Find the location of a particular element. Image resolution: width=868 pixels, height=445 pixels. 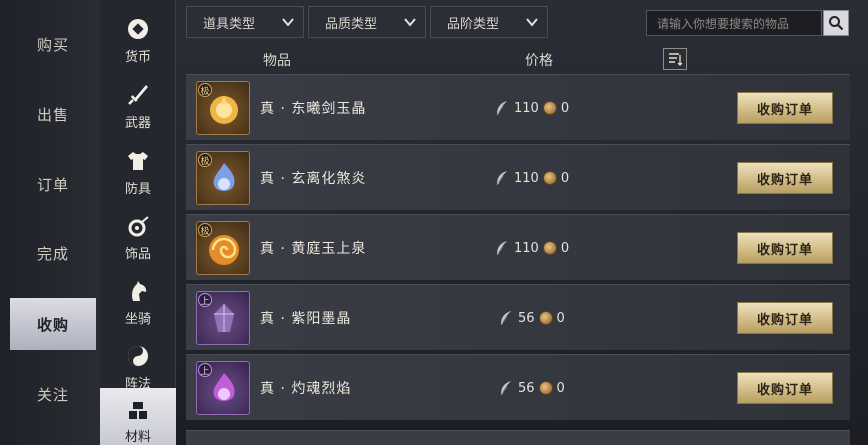

nav-sell: 出售 is located at coordinates (53, 114).